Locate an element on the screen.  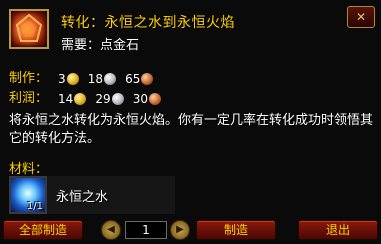
reagent-slot: 1/1 永恒之水 is located at coordinates (92, 195).